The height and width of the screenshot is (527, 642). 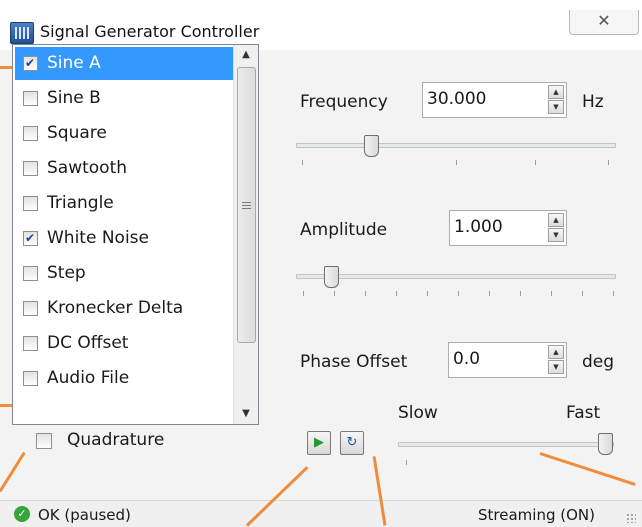 What do you see at coordinates (344, 102) in the screenshot?
I see `frequency-label: Frequency` at bounding box center [344, 102].